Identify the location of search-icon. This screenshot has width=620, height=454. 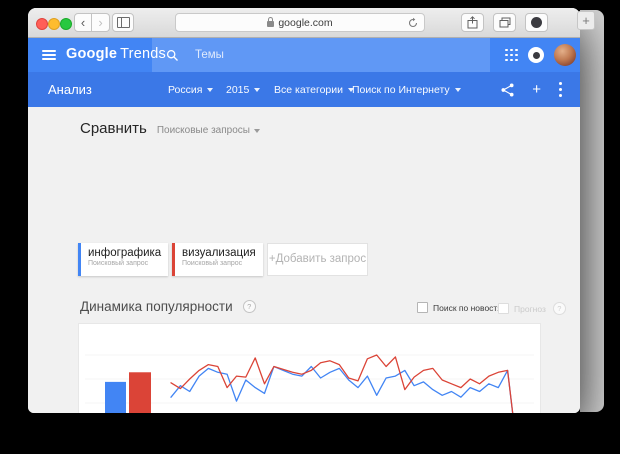
(172, 55).